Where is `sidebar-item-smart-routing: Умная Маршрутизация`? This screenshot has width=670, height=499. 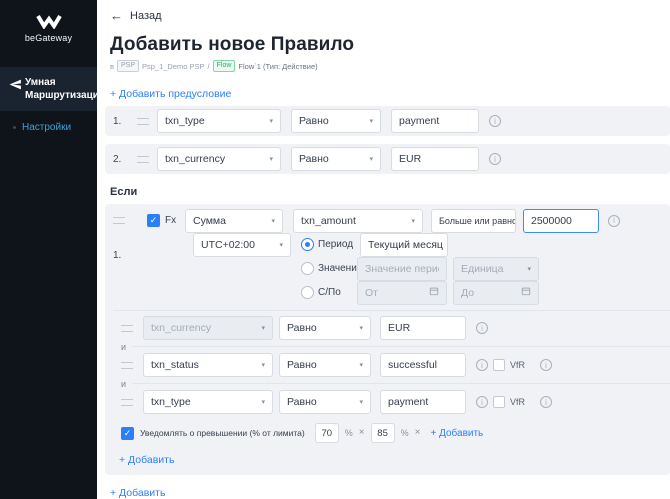
sidebar-item-smart-routing: Умная Маршрутизация is located at coordinates (52, 89).